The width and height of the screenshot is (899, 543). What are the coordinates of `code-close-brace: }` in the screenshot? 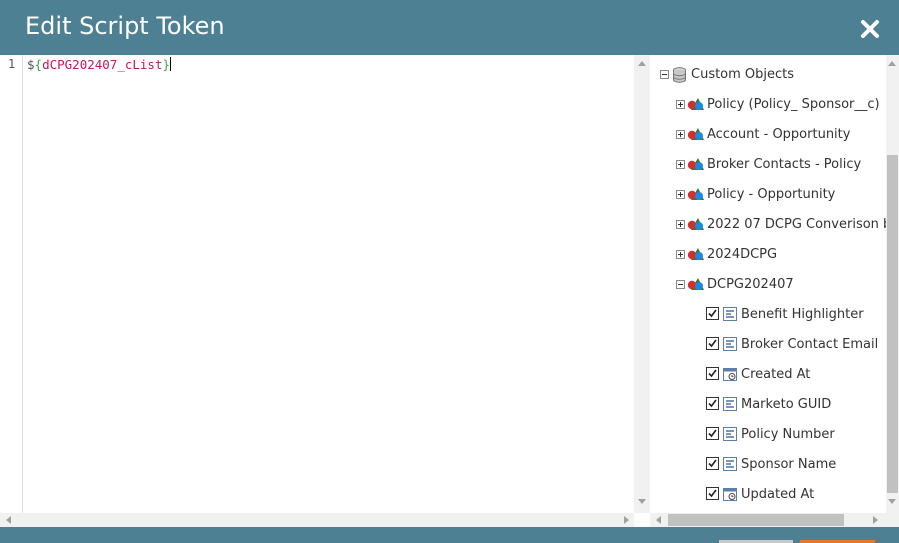 It's located at (166, 64).